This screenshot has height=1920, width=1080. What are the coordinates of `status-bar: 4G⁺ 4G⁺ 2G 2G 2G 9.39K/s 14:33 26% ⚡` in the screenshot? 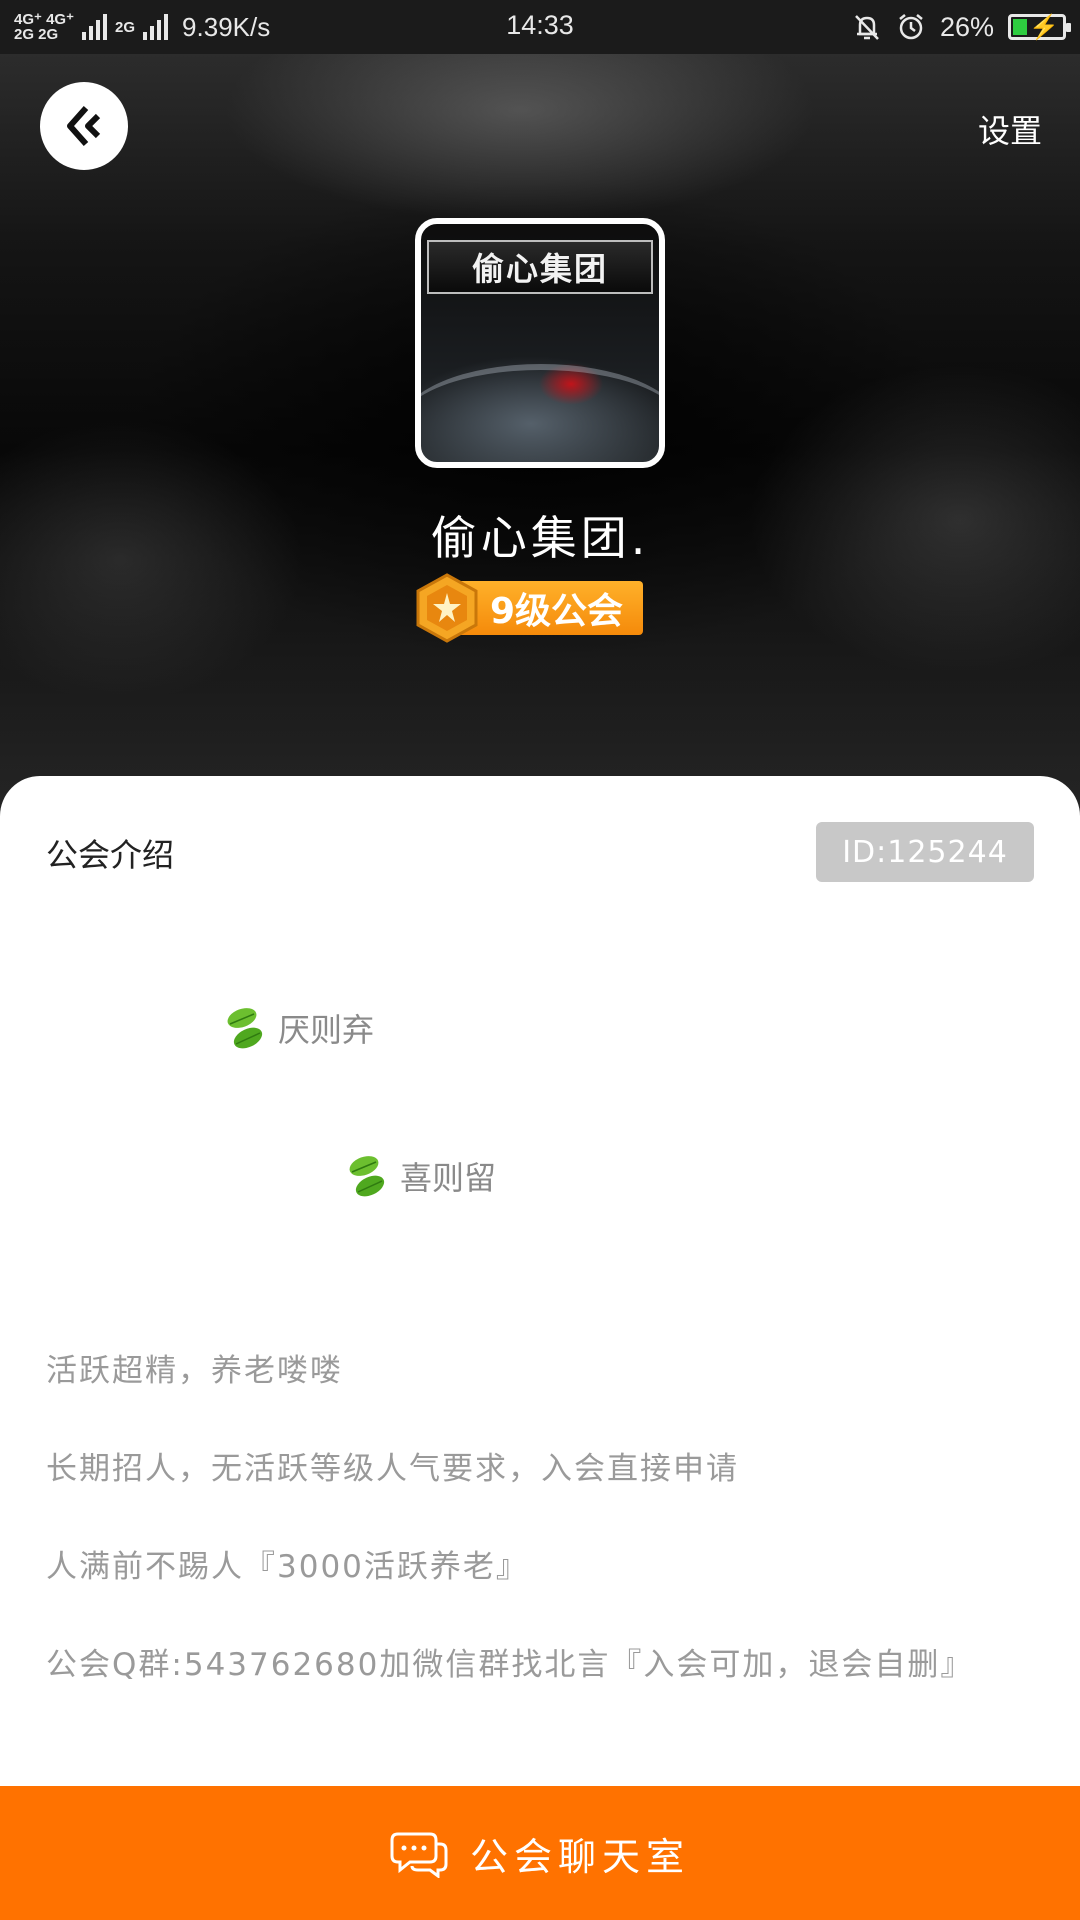 It's located at (540, 27).